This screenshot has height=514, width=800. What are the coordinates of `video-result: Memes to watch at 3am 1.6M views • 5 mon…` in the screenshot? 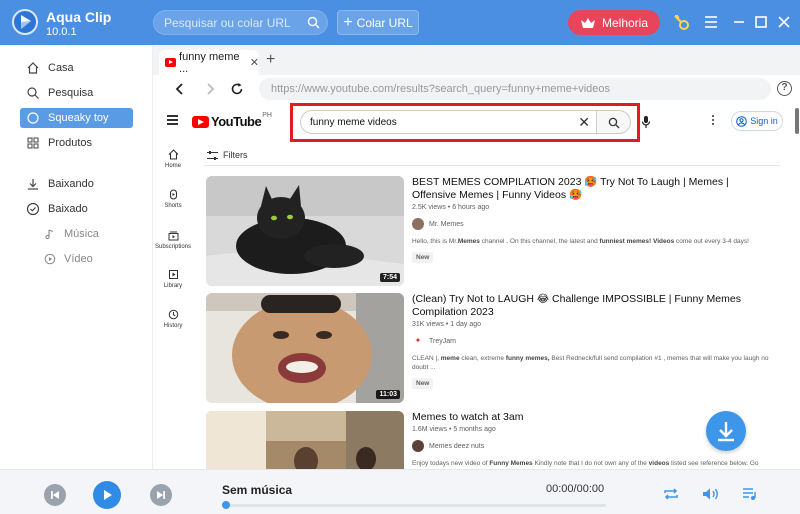 It's located at (491, 440).